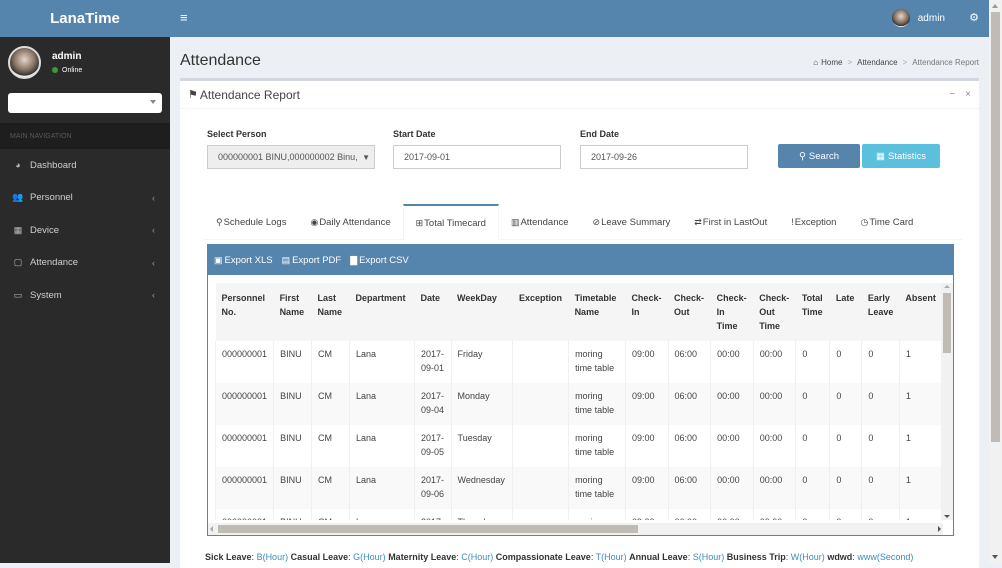 This screenshot has height=568, width=1002. What do you see at coordinates (877, 62) in the screenshot?
I see `breadcrumb-attendance: Attendance` at bounding box center [877, 62].